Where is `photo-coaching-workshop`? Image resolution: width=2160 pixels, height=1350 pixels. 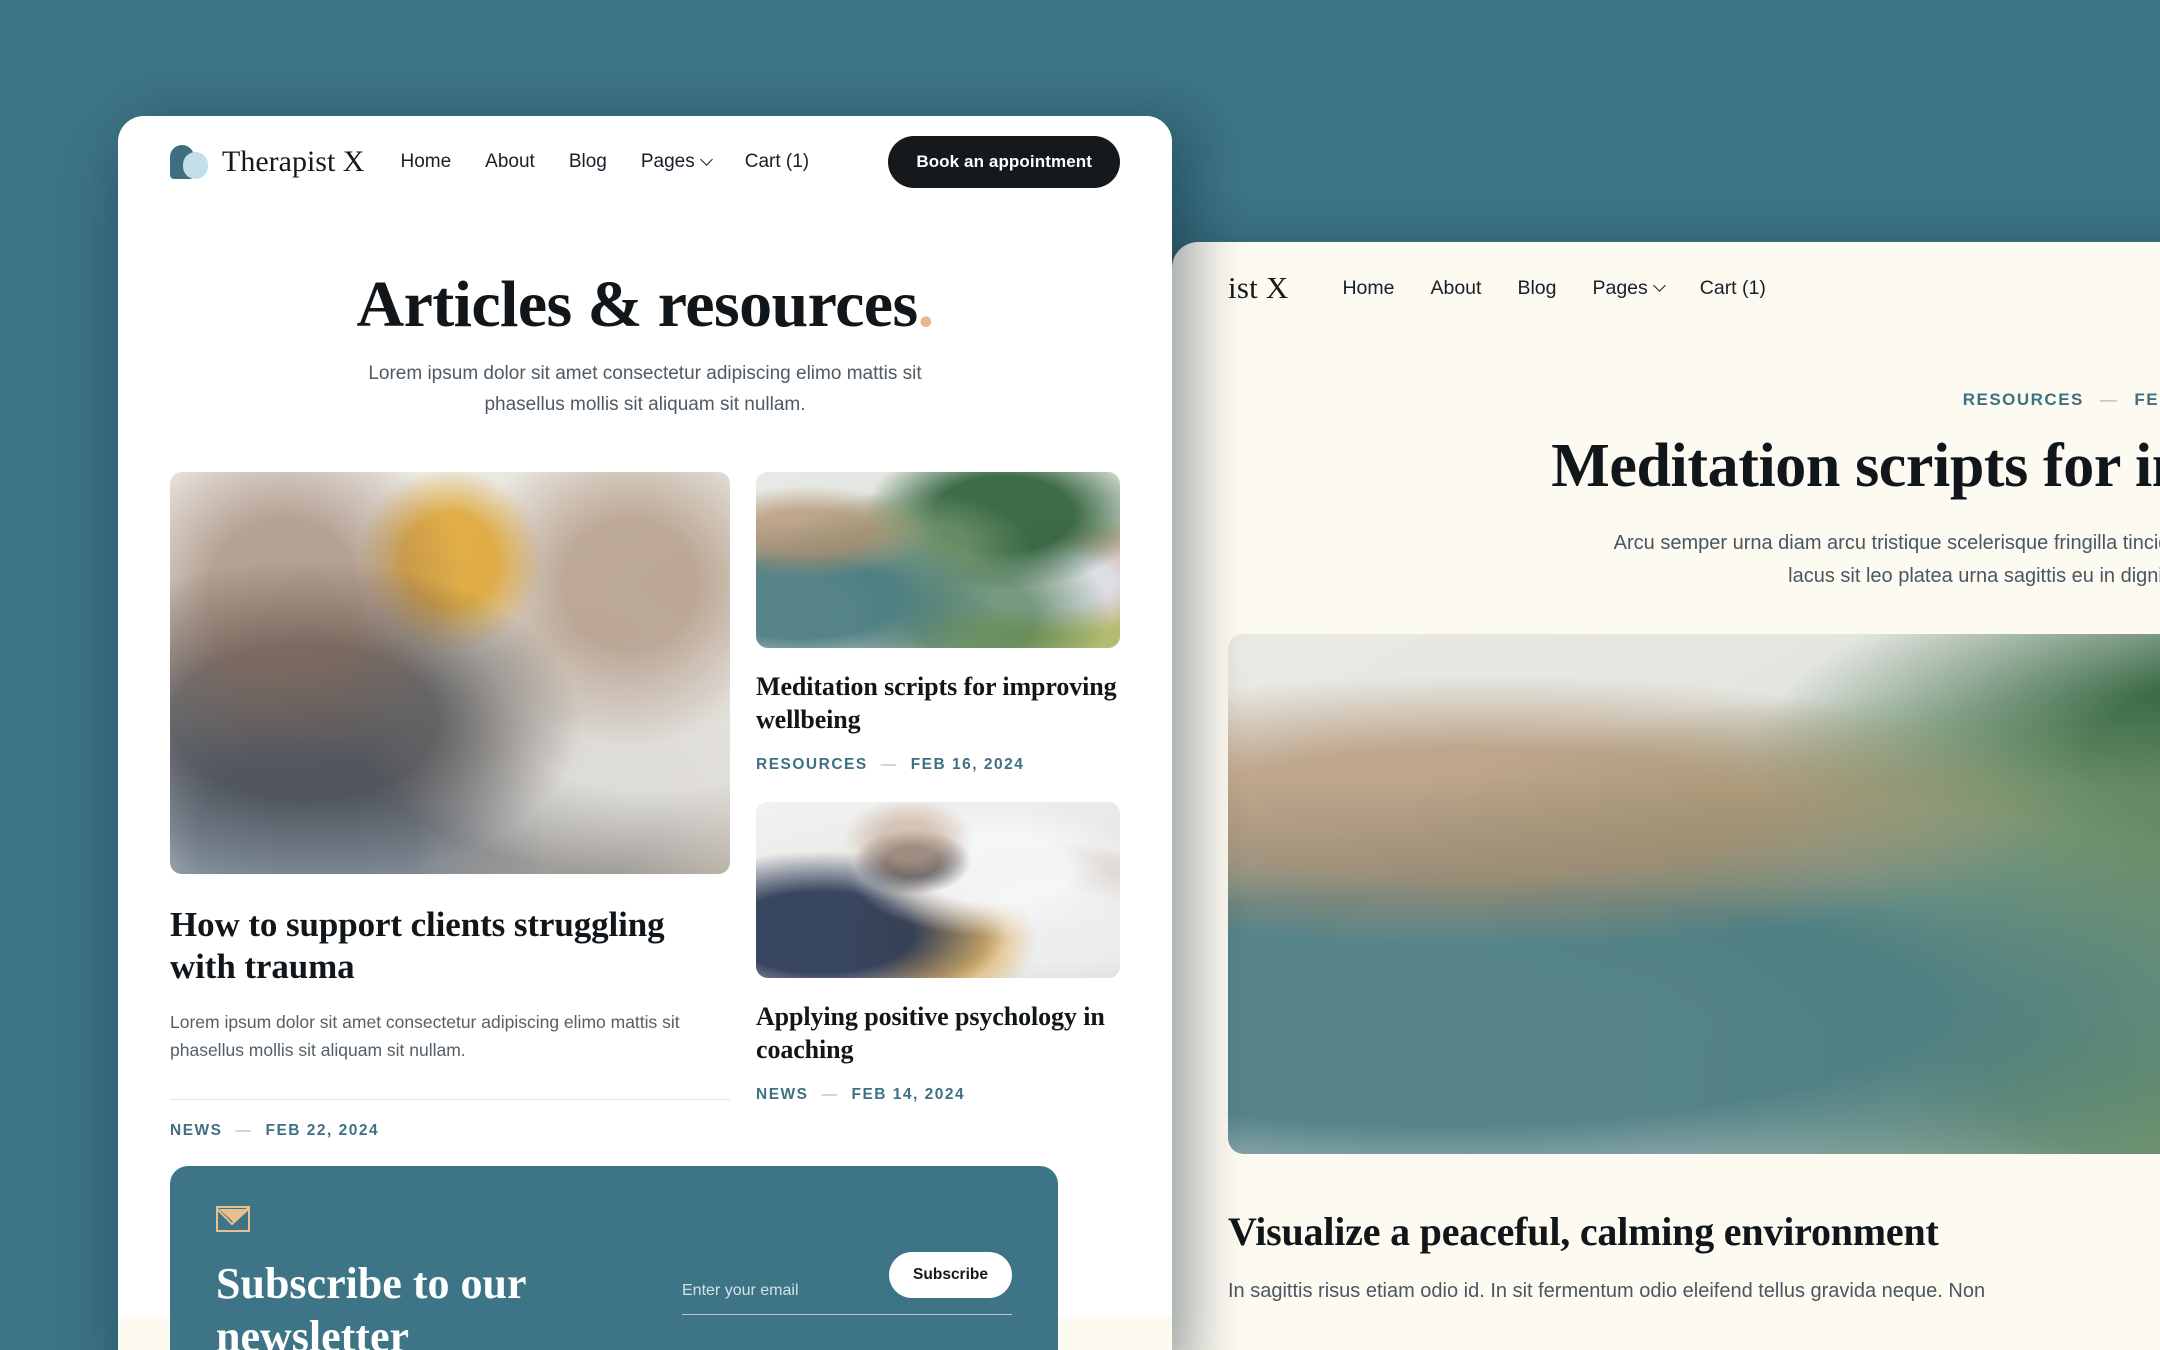 photo-coaching-workshop is located at coordinates (938, 890).